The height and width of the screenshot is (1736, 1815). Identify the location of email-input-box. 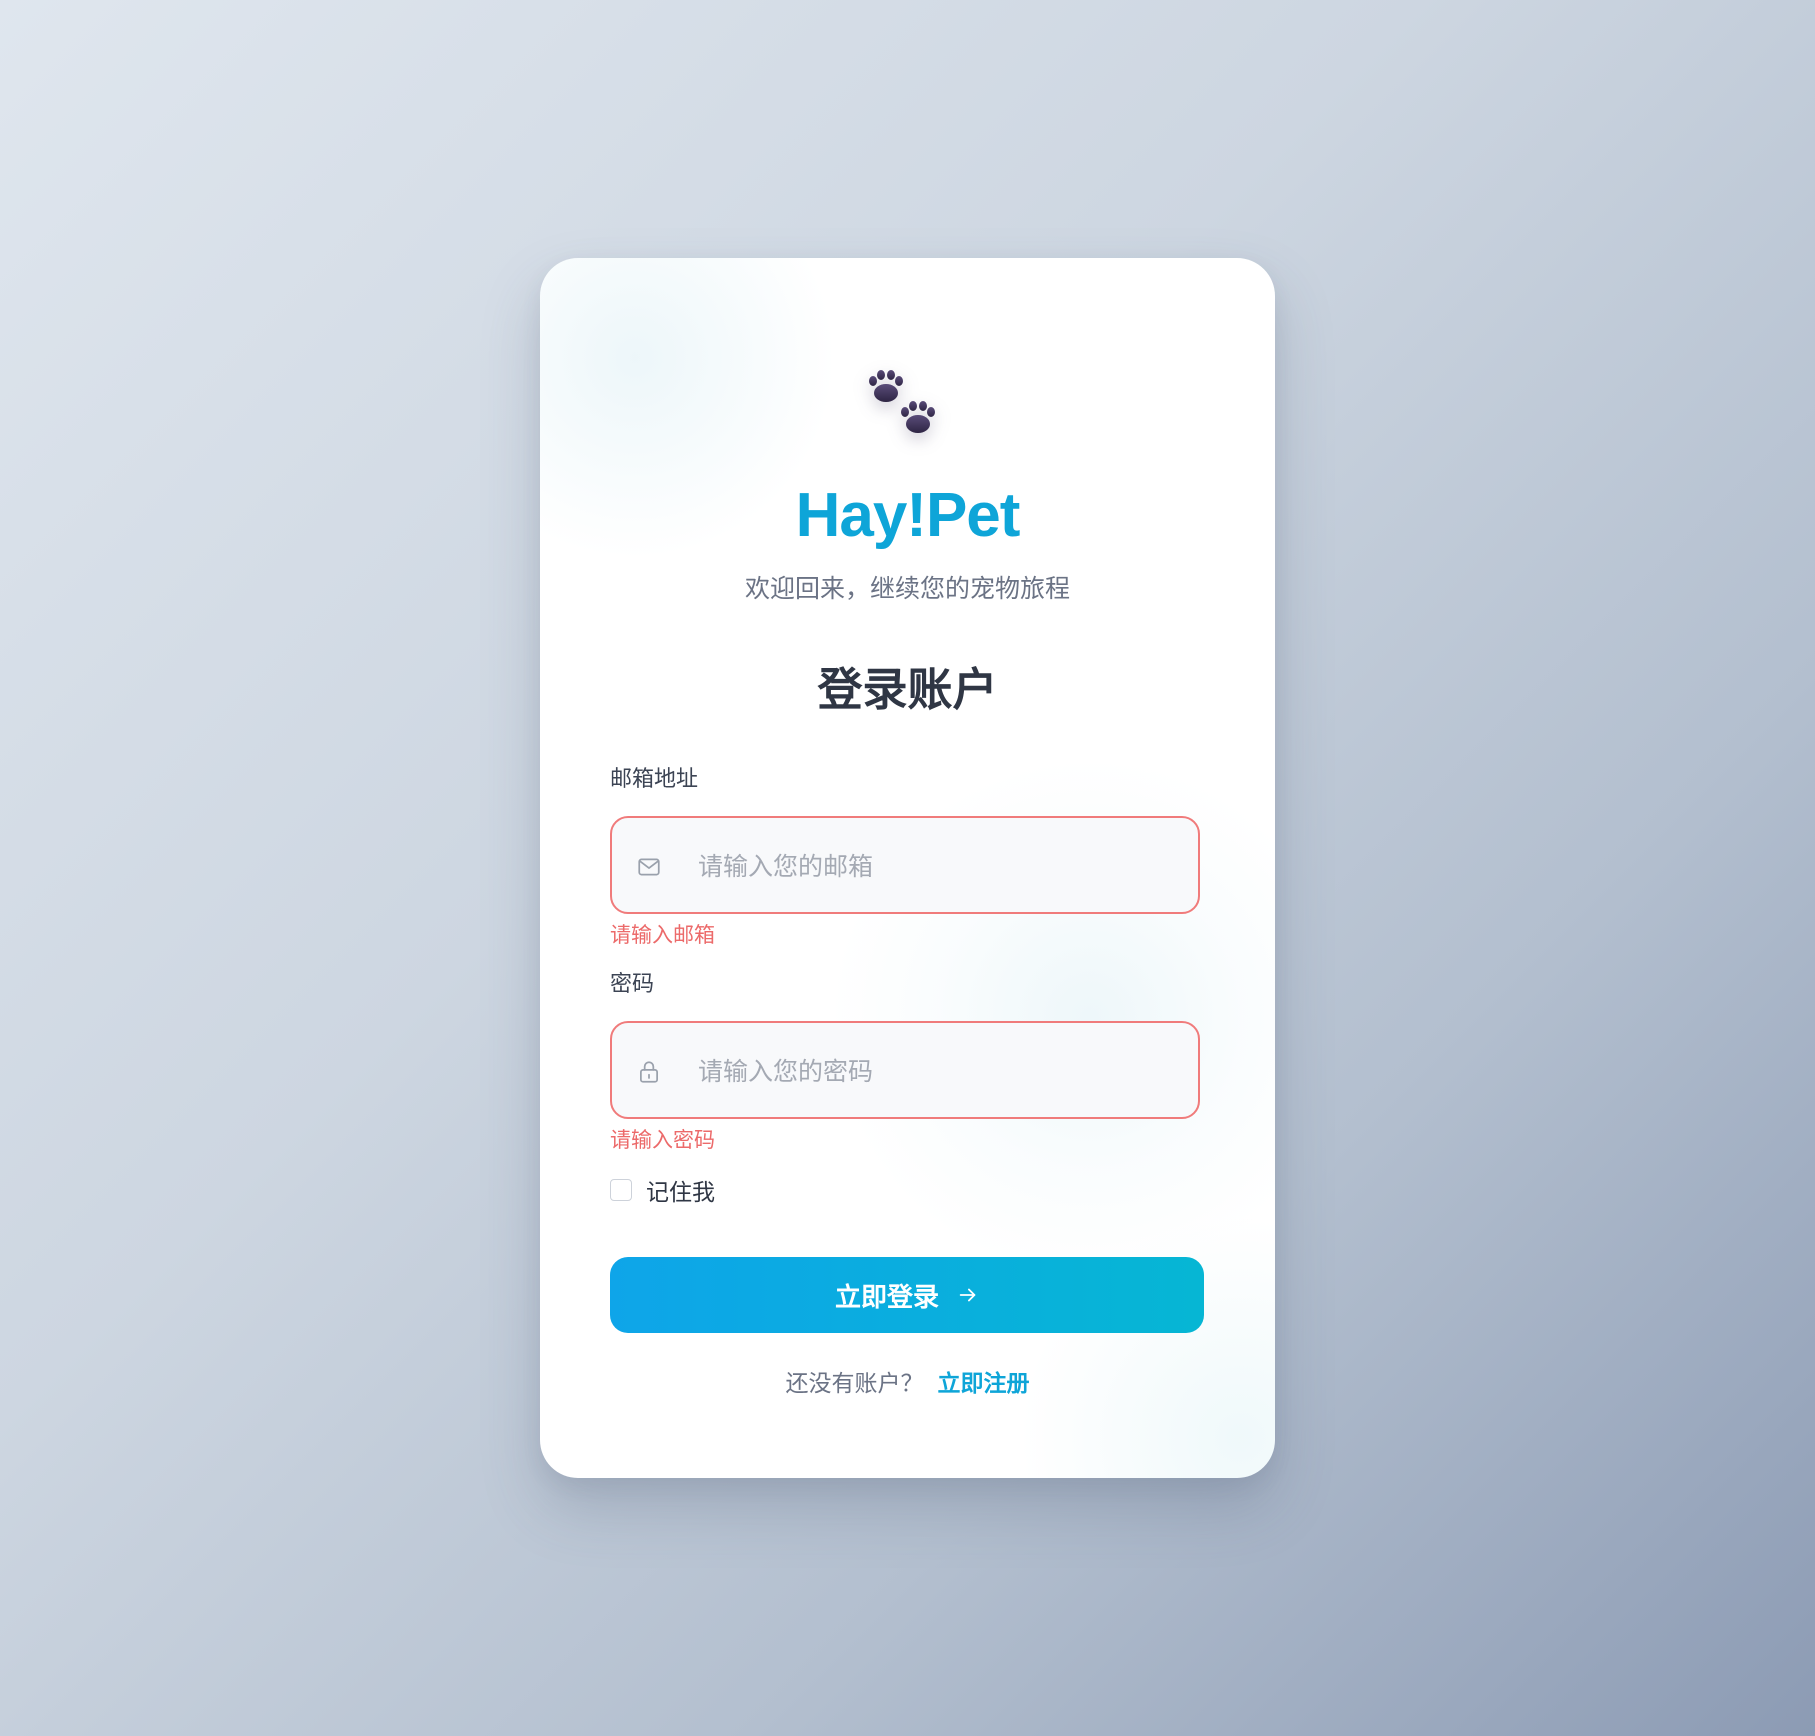
(905, 865).